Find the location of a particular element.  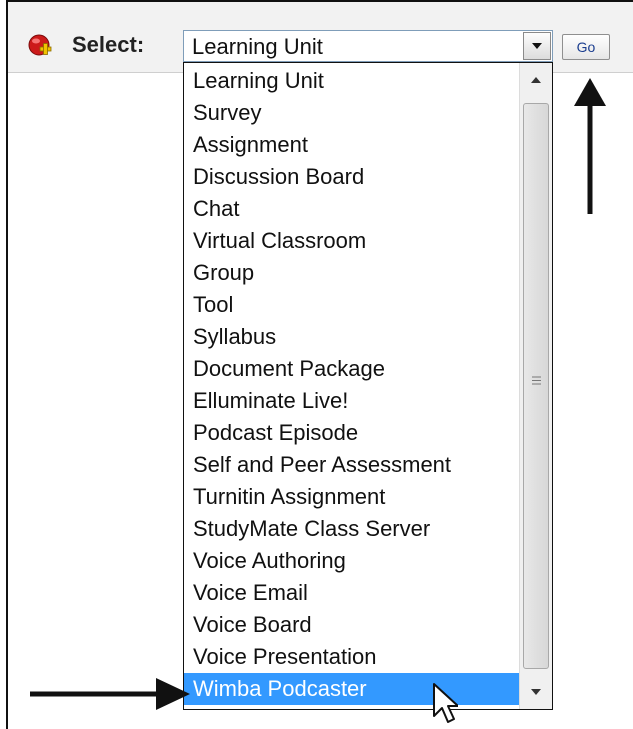

dropdown-option: Voice Presentation is located at coordinates (351, 657).